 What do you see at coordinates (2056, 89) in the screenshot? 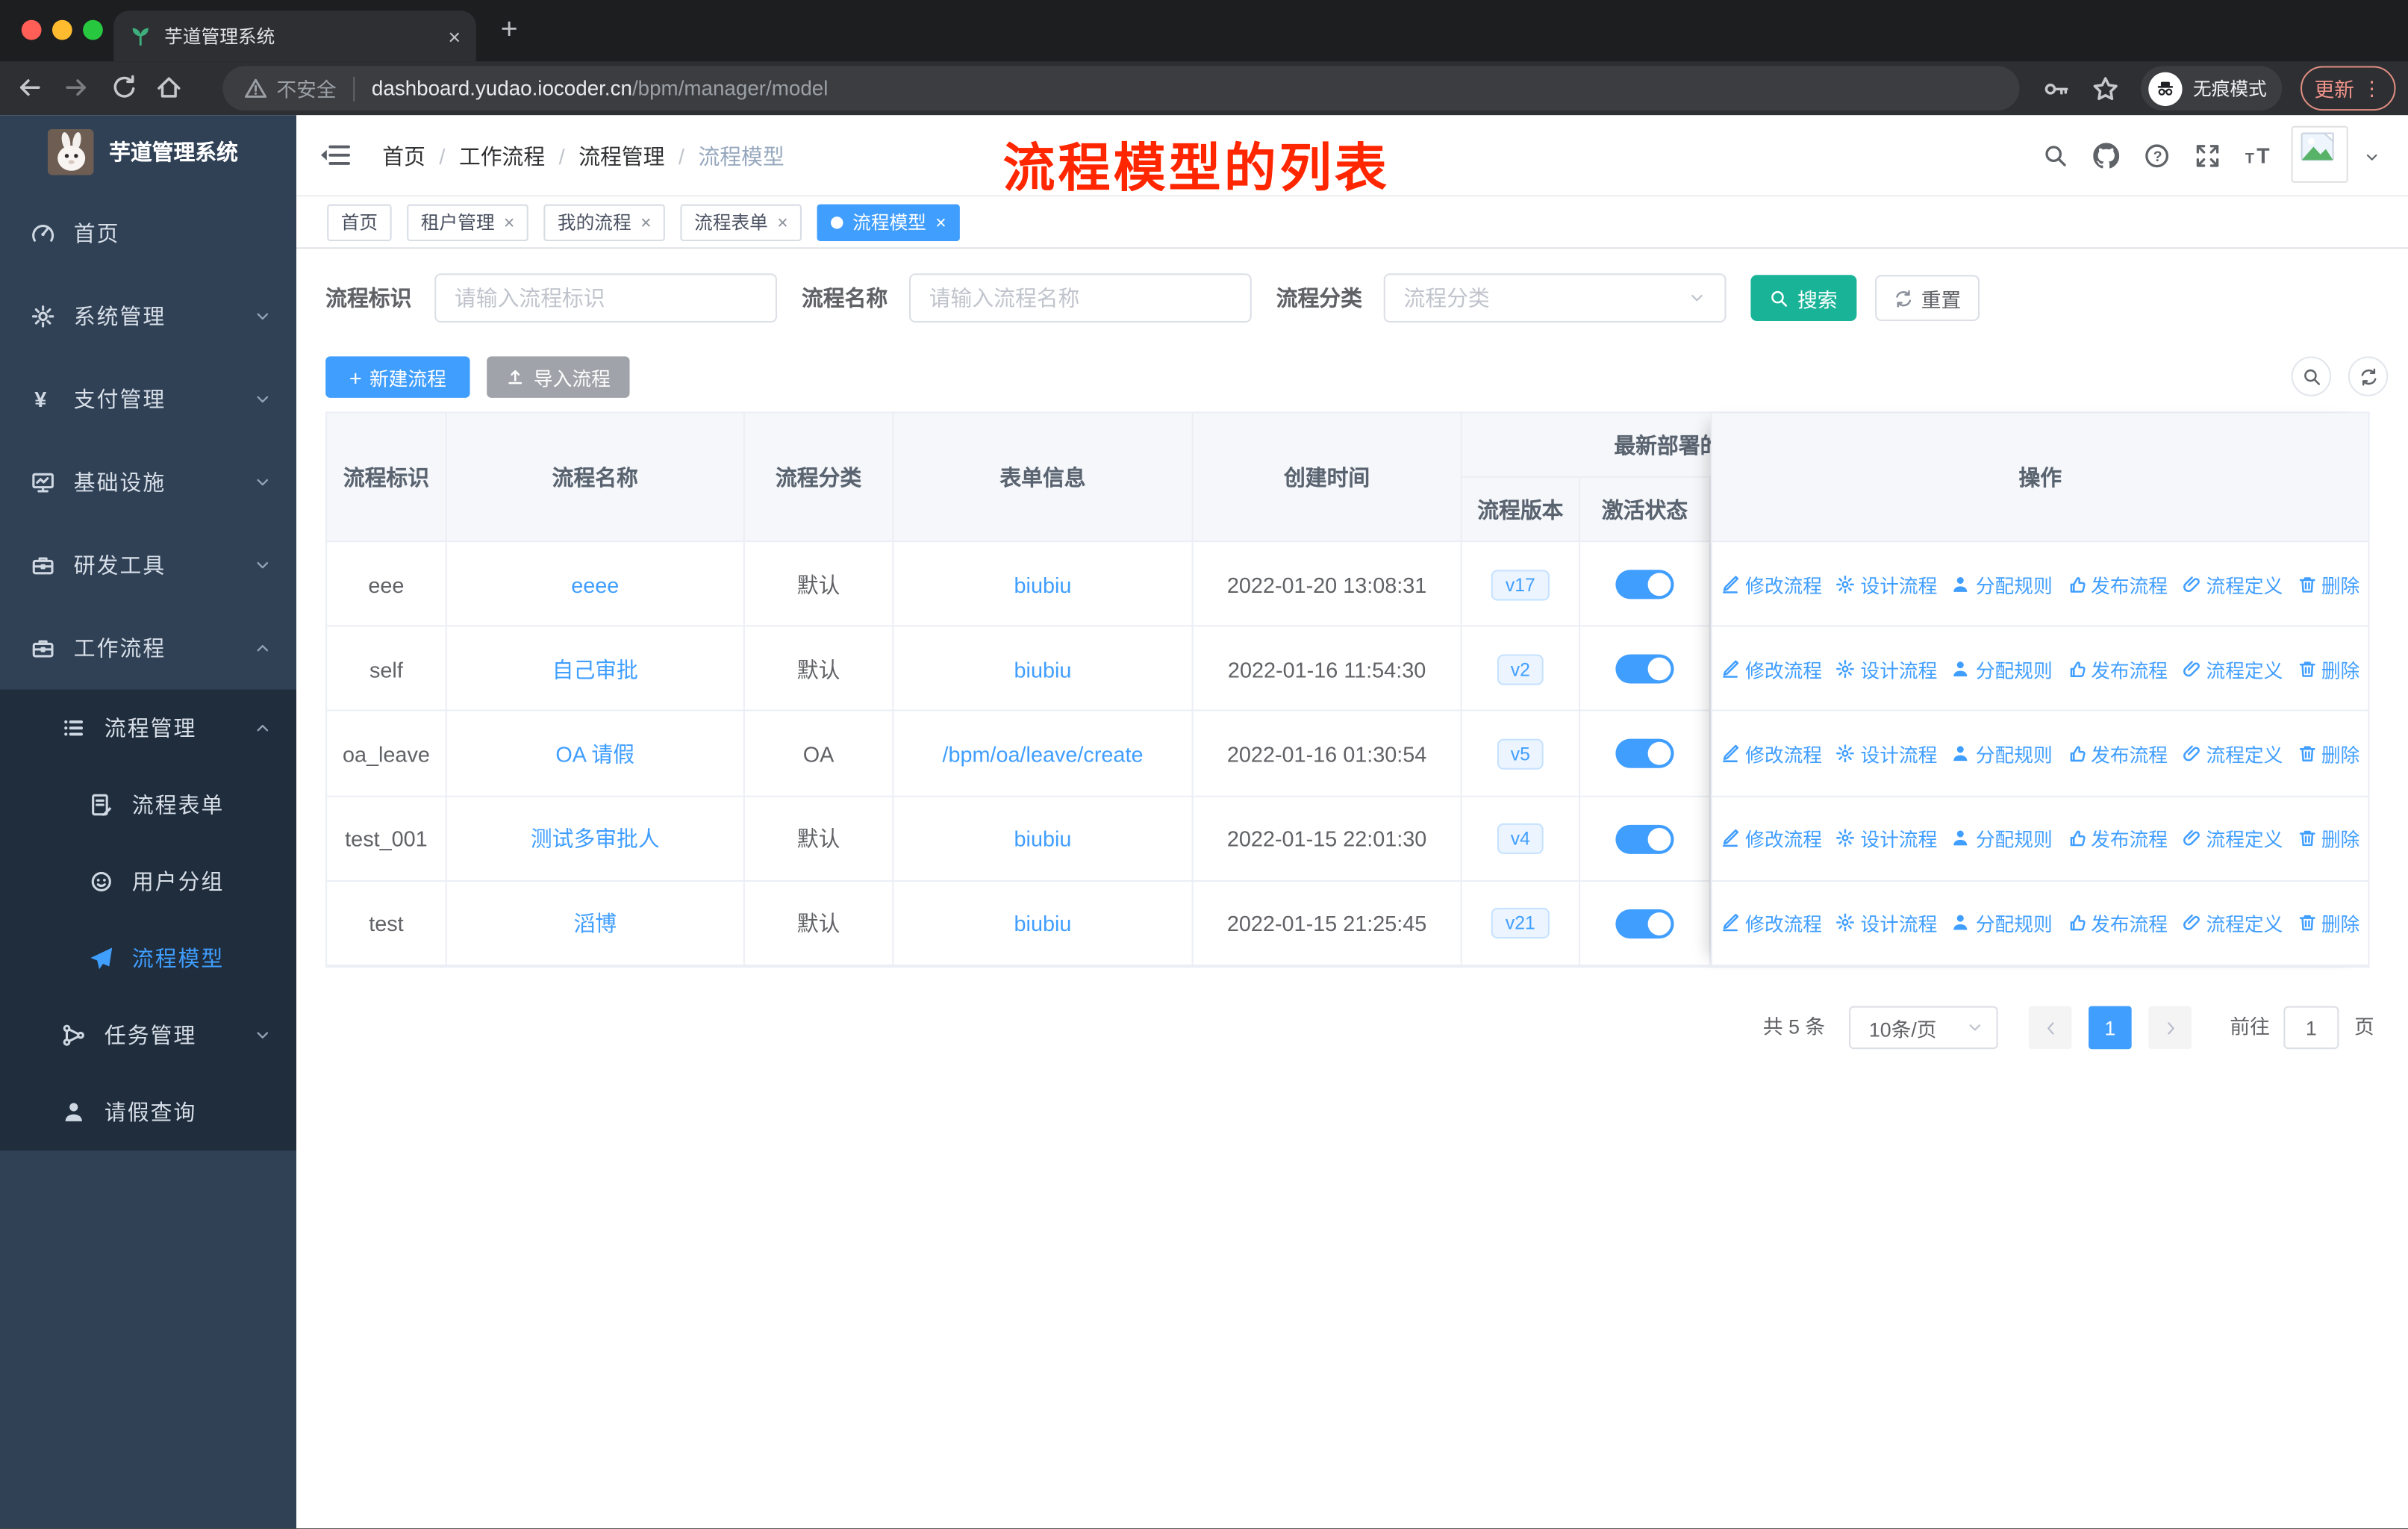
I see `password-key-icon` at bounding box center [2056, 89].